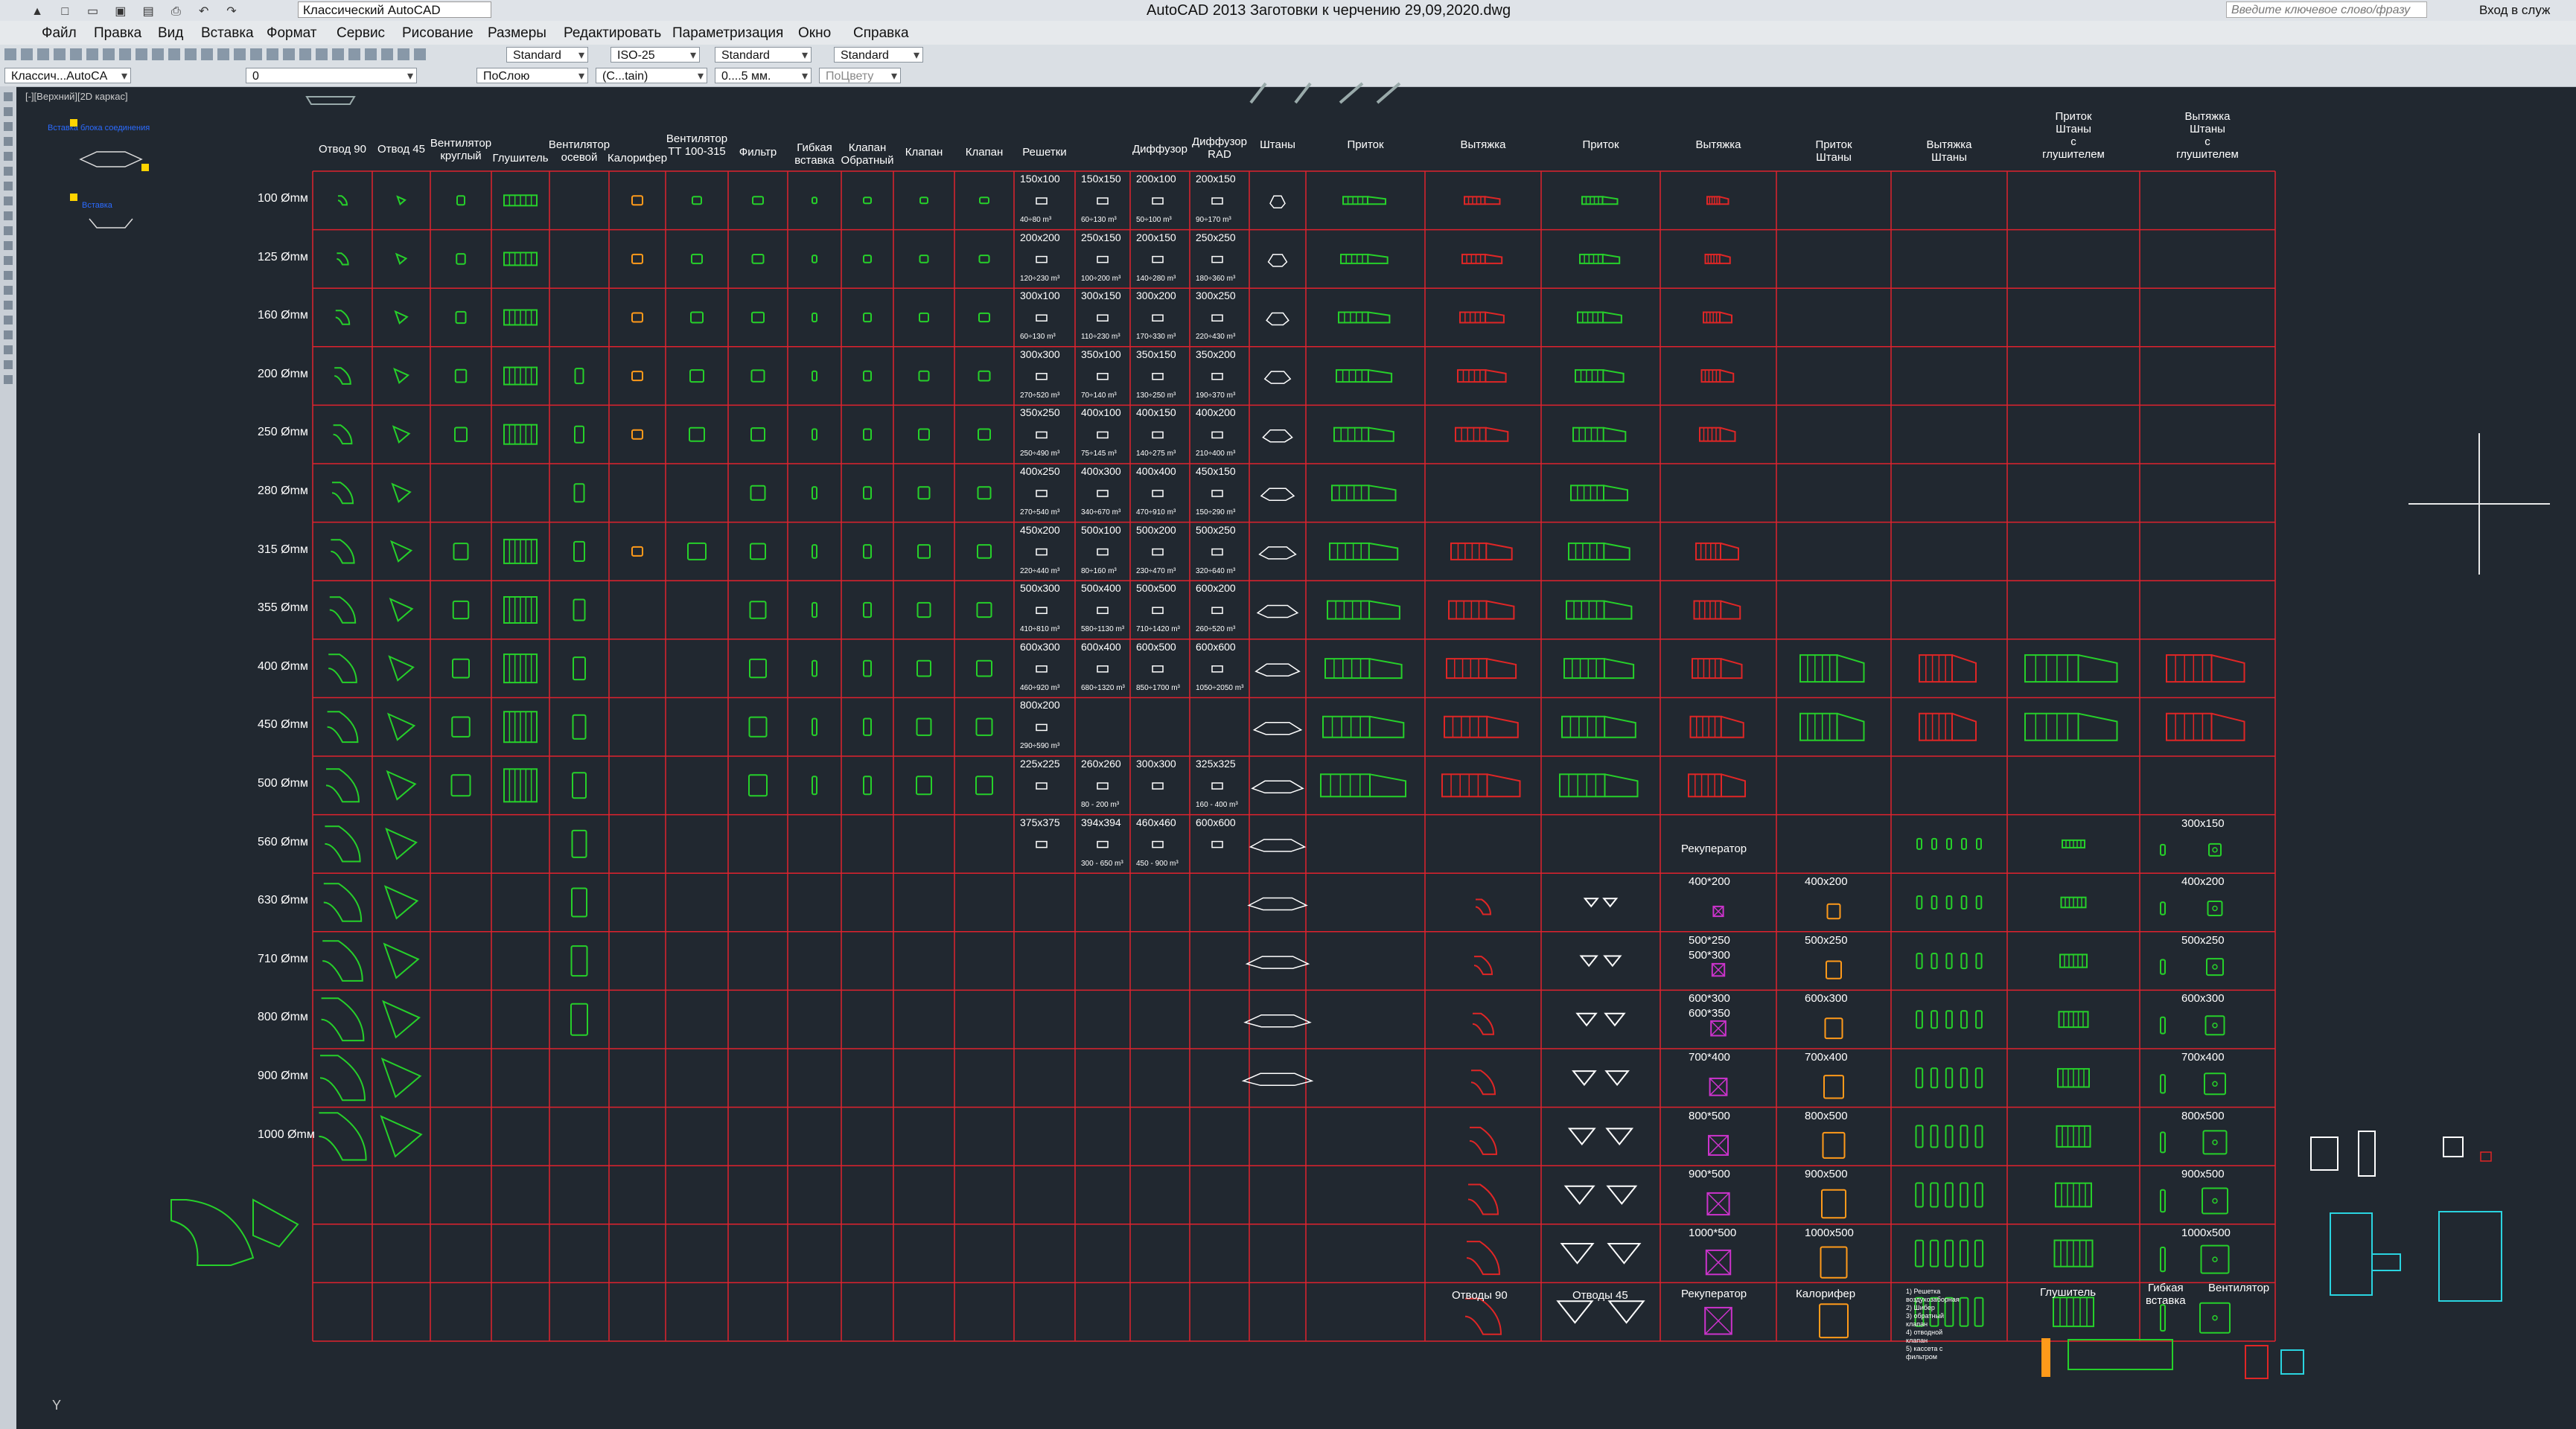 Image resolution: width=2576 pixels, height=1429 pixels. What do you see at coordinates (1216, 337) in the screenshot?
I see `grille-flow: 220÷430 m³` at bounding box center [1216, 337].